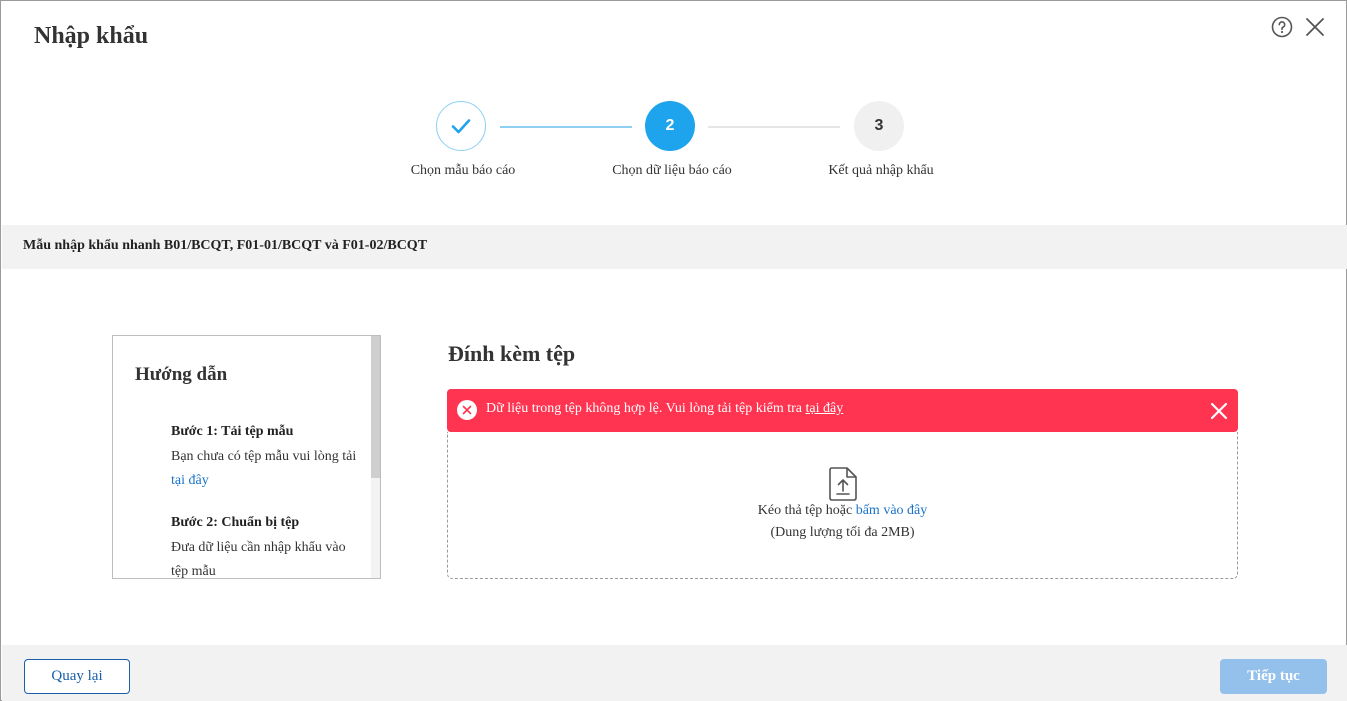 This screenshot has width=1347, height=701. I want to click on back-button: Quay lại, so click(77, 676).